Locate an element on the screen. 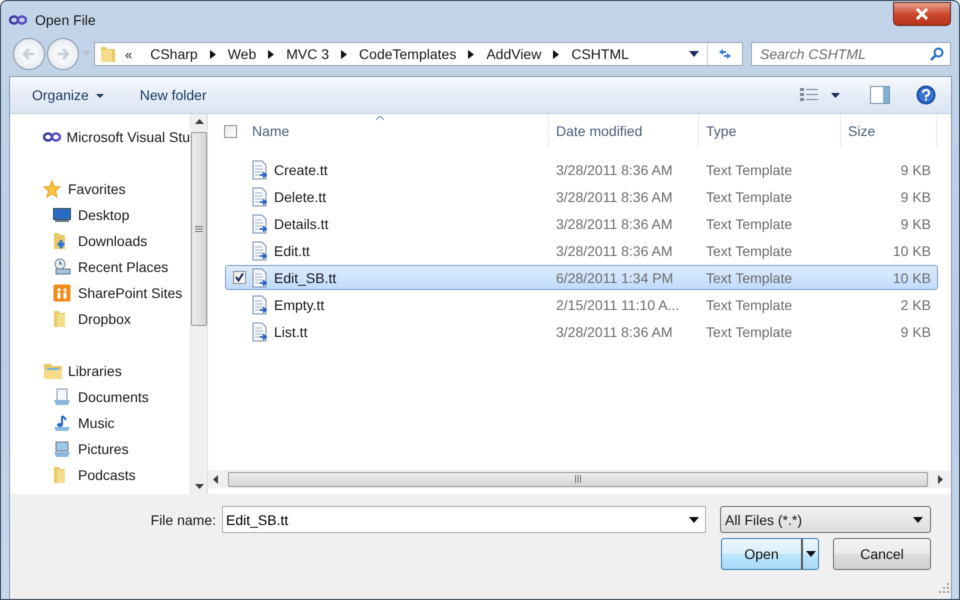 This screenshot has height=600, width=960. checkmark-icon is located at coordinates (239, 277).